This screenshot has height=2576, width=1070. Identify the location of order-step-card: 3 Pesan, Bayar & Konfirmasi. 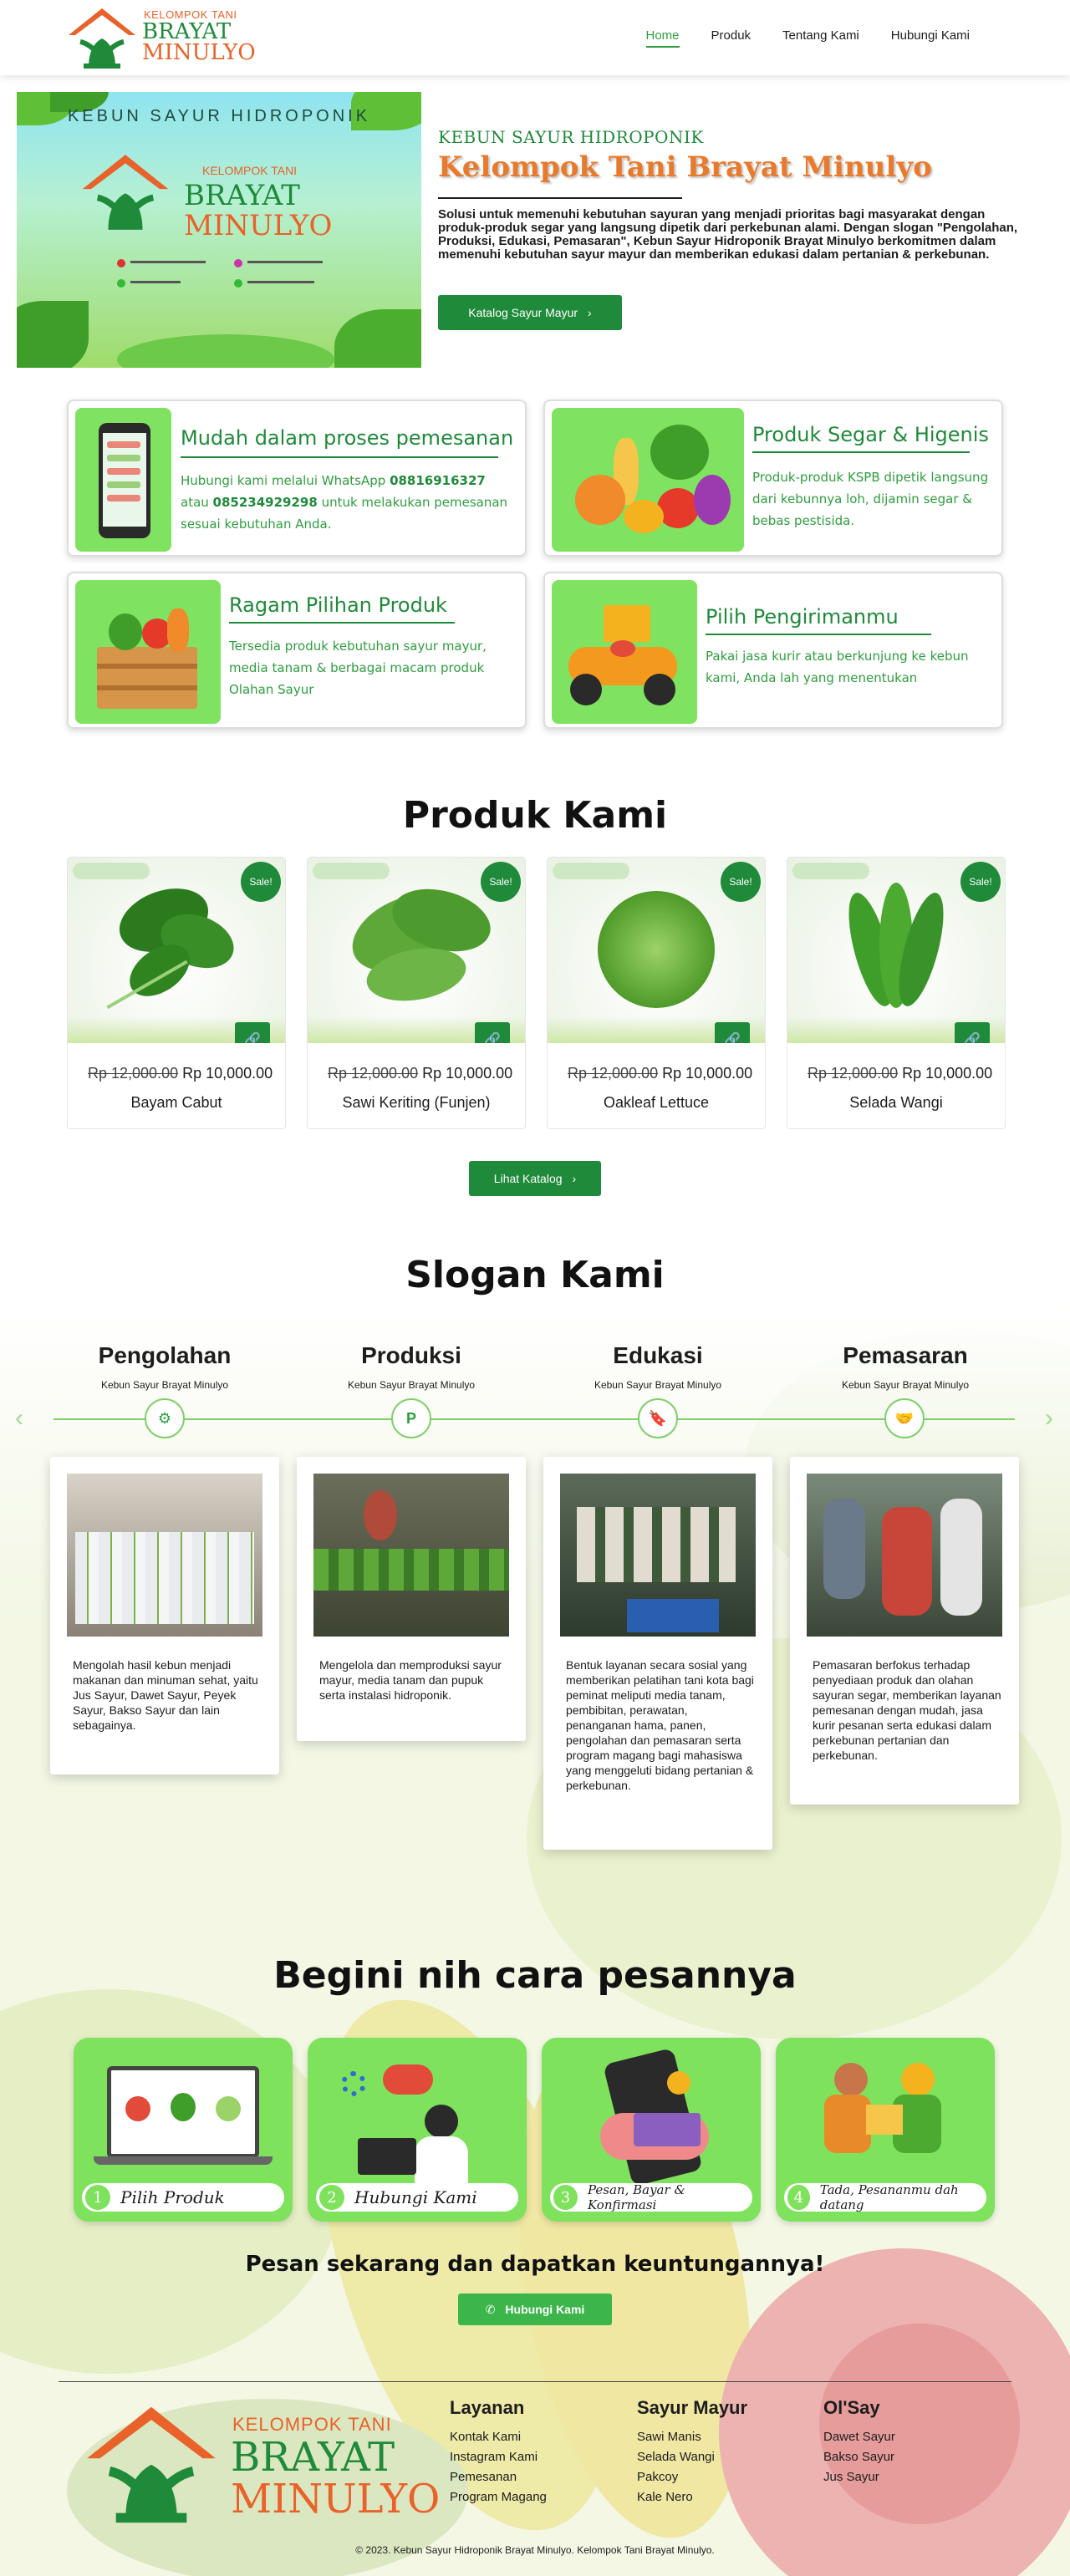
(651, 2130).